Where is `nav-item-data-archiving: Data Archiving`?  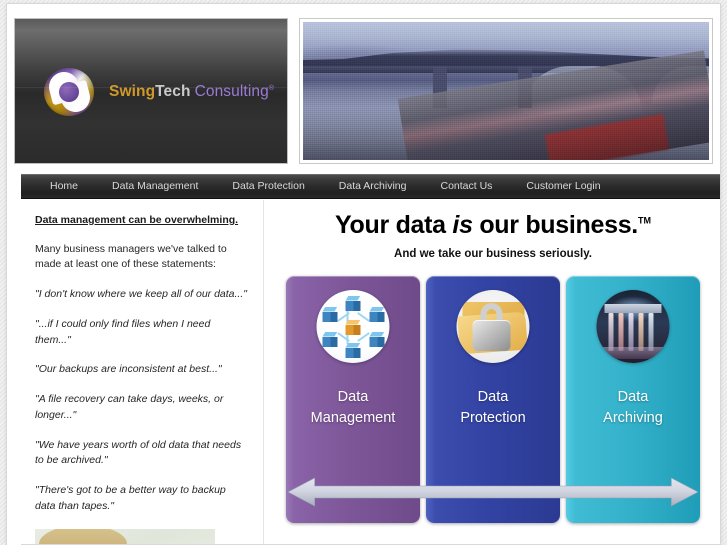 nav-item-data-archiving: Data Archiving is located at coordinates (373, 186).